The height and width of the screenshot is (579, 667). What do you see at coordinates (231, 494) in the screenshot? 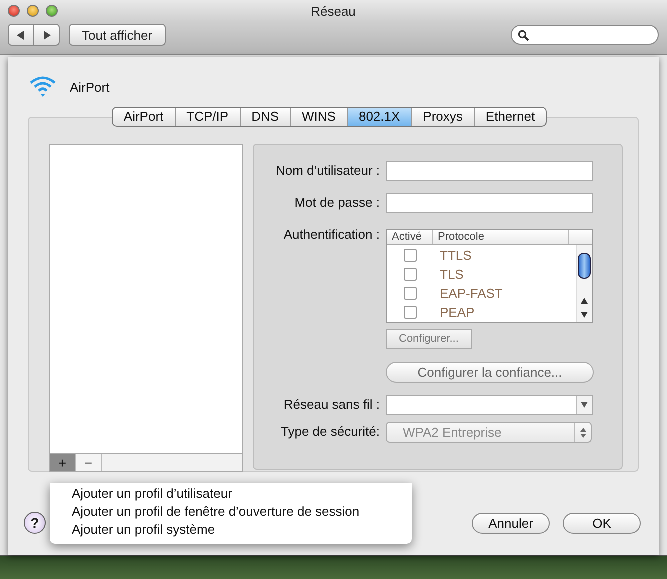
I see `menu-item: Ajouter un profil d’utilisateur` at bounding box center [231, 494].